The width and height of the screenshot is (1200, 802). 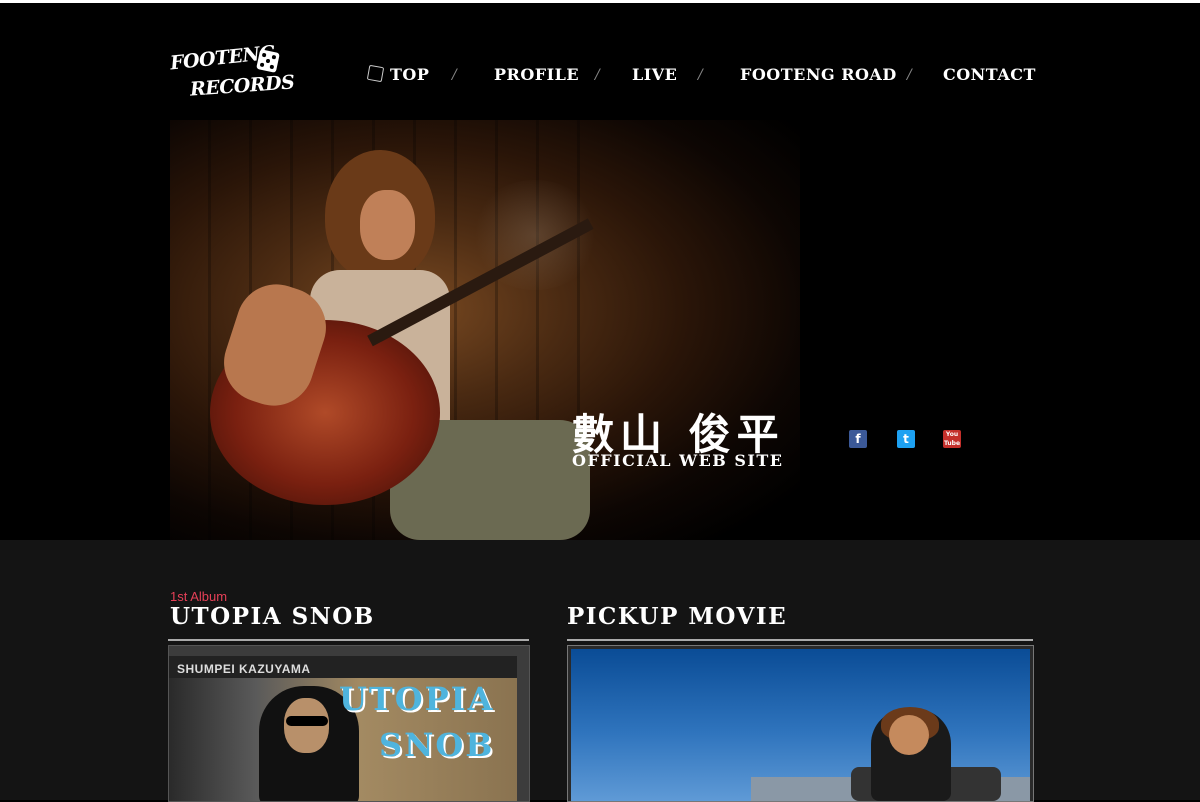 What do you see at coordinates (375, 73) in the screenshot?
I see `cube-icon` at bounding box center [375, 73].